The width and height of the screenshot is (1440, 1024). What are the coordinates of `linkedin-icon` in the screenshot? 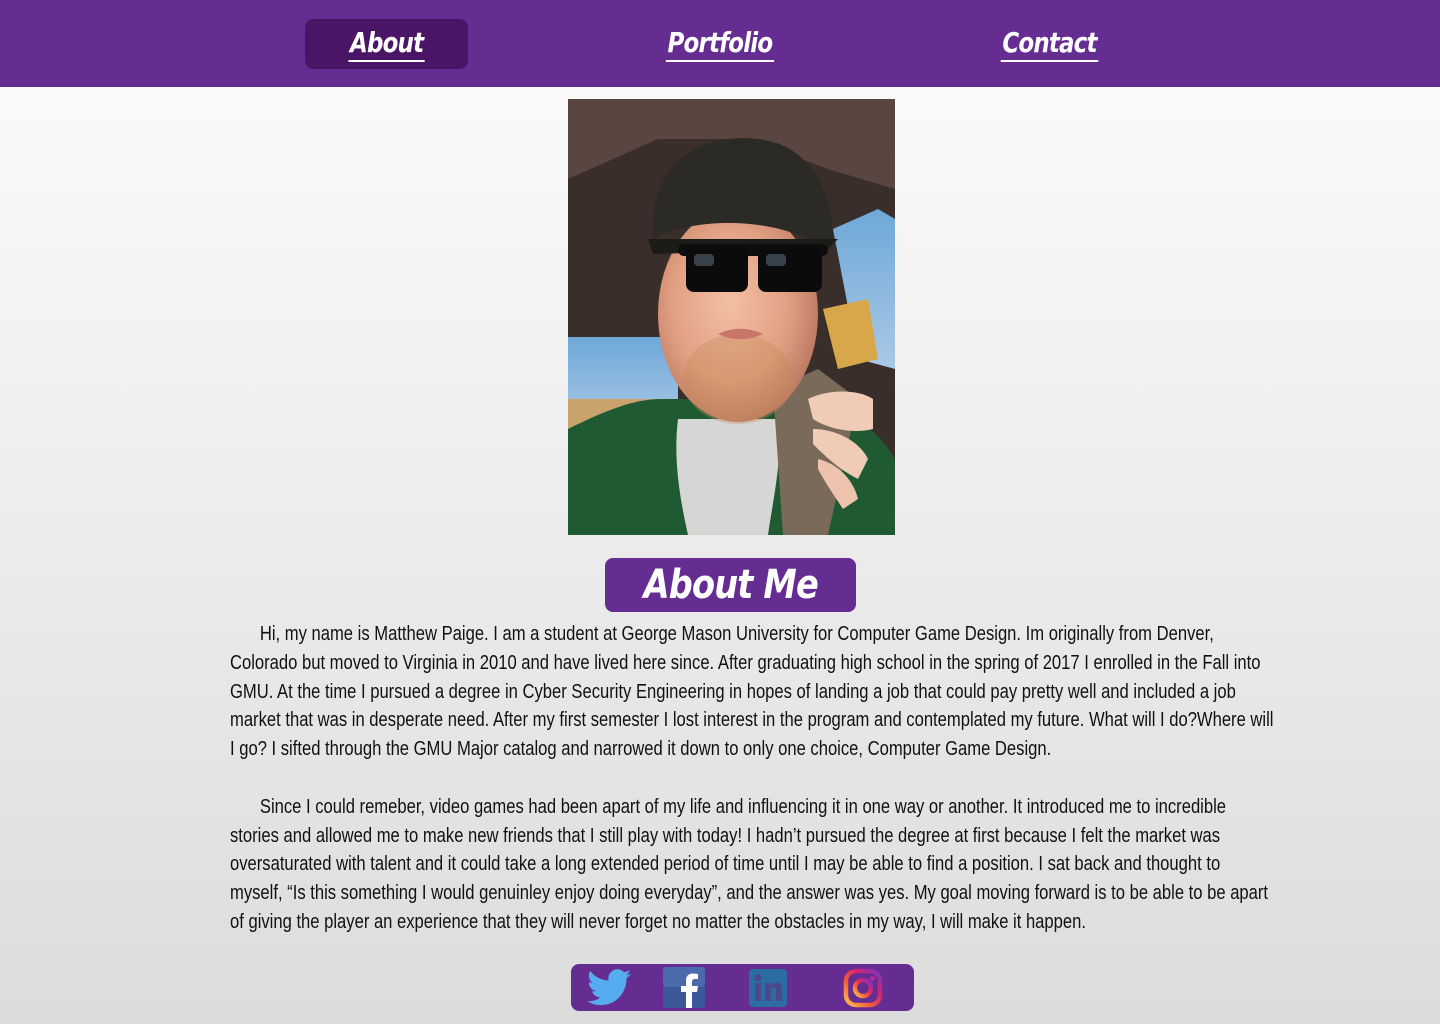 It's located at (768, 988).